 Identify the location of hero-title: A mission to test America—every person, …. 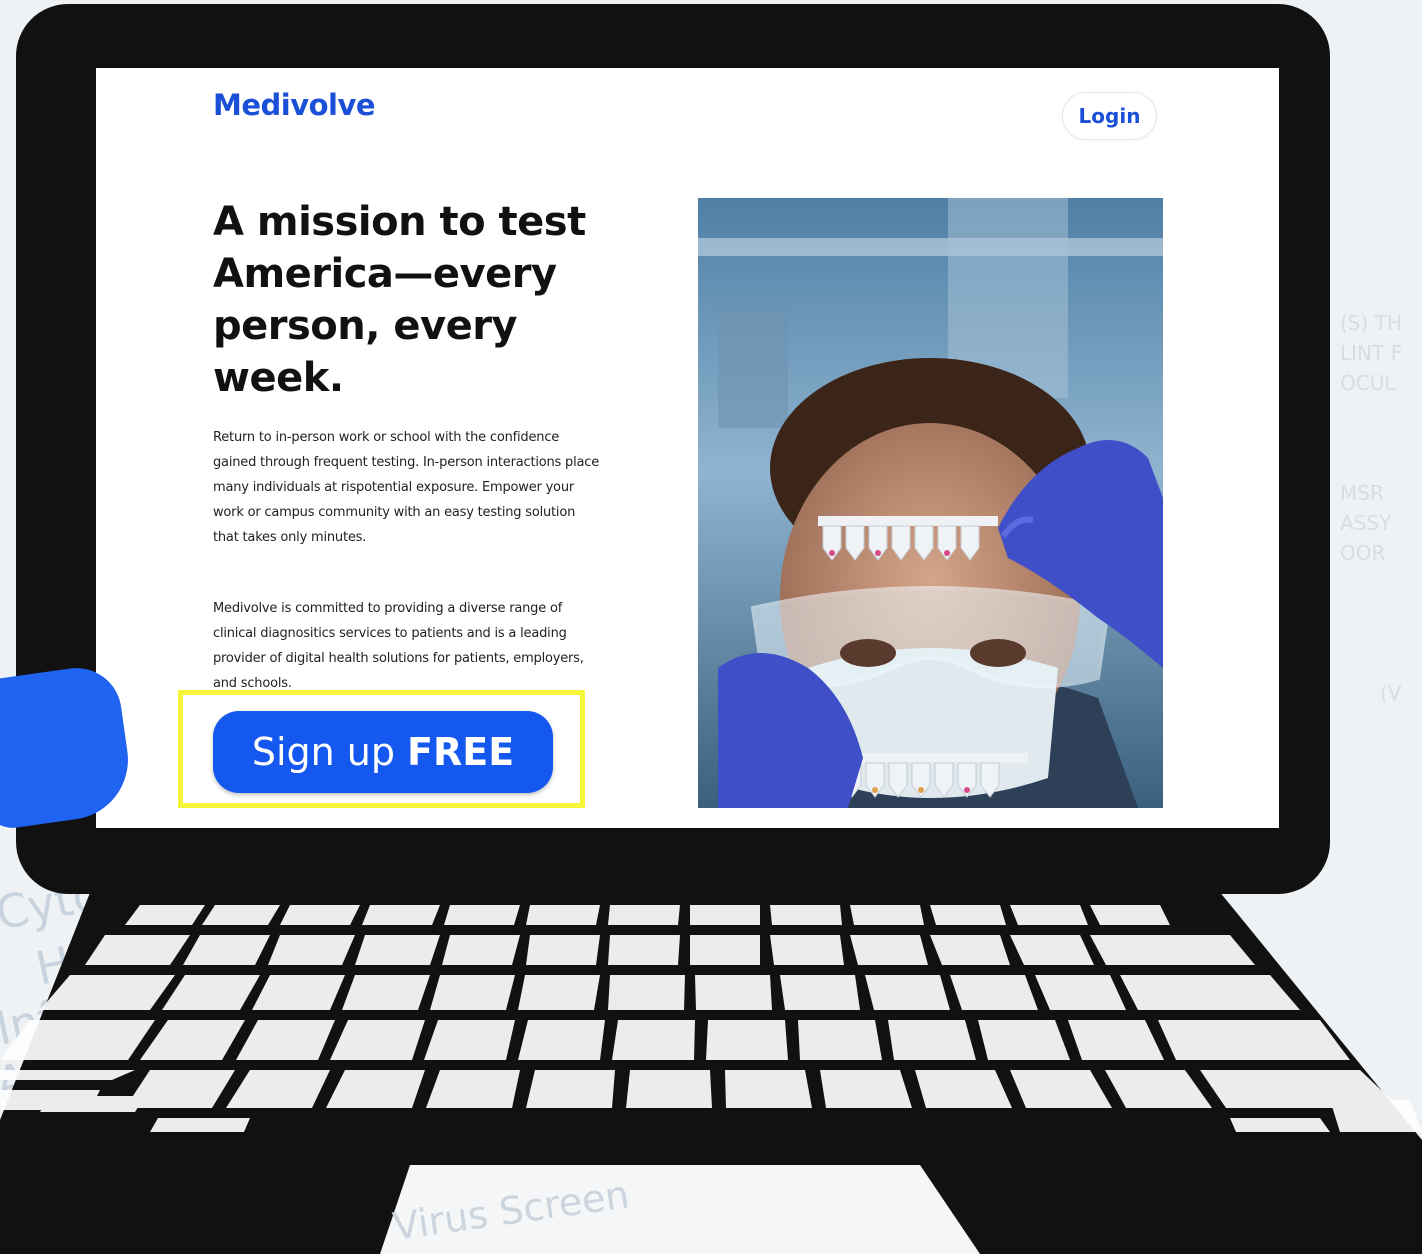
(399, 300).